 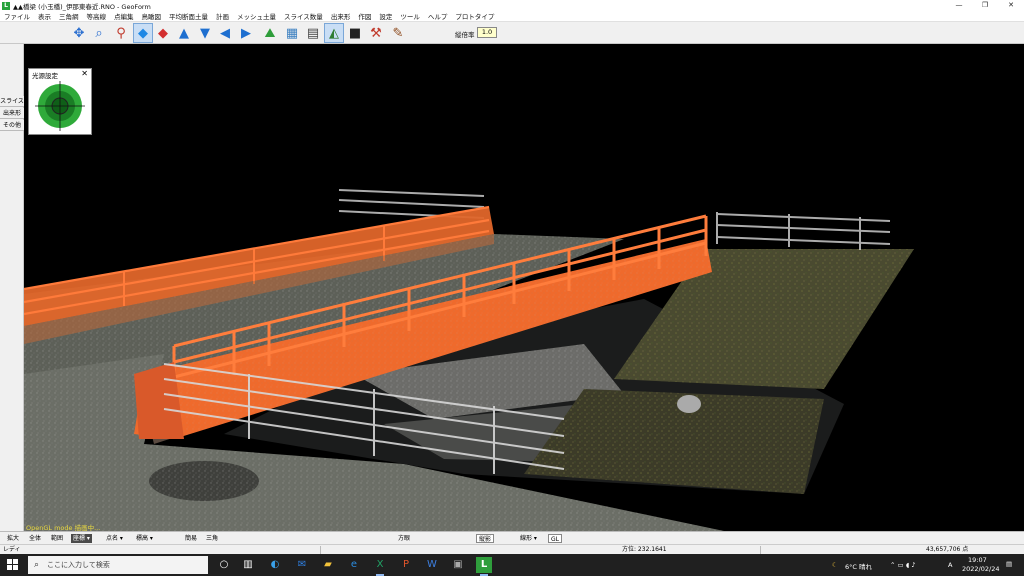 What do you see at coordinates (222, 16) in the screenshot?
I see `menu-plan: 計画` at bounding box center [222, 16].